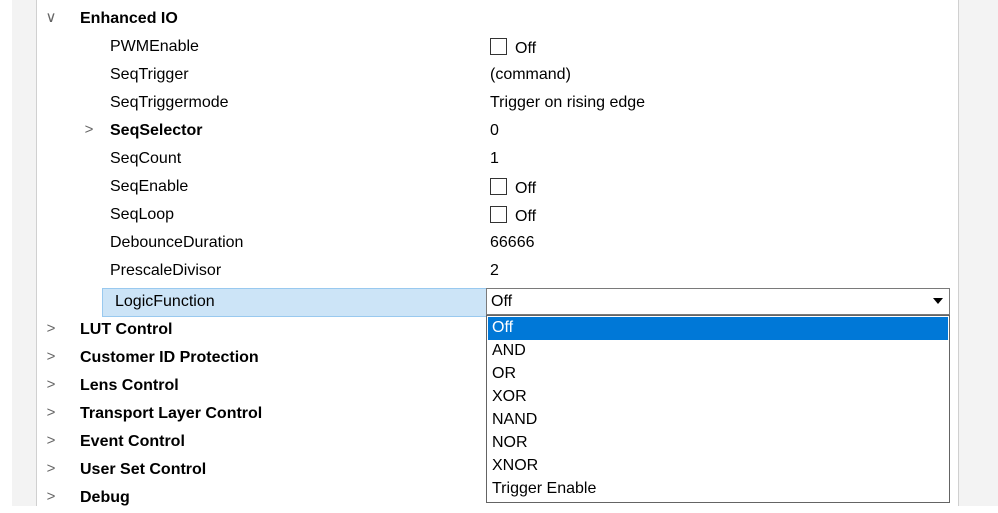 The image size is (998, 513). I want to click on property-value: 66666, so click(512, 243).